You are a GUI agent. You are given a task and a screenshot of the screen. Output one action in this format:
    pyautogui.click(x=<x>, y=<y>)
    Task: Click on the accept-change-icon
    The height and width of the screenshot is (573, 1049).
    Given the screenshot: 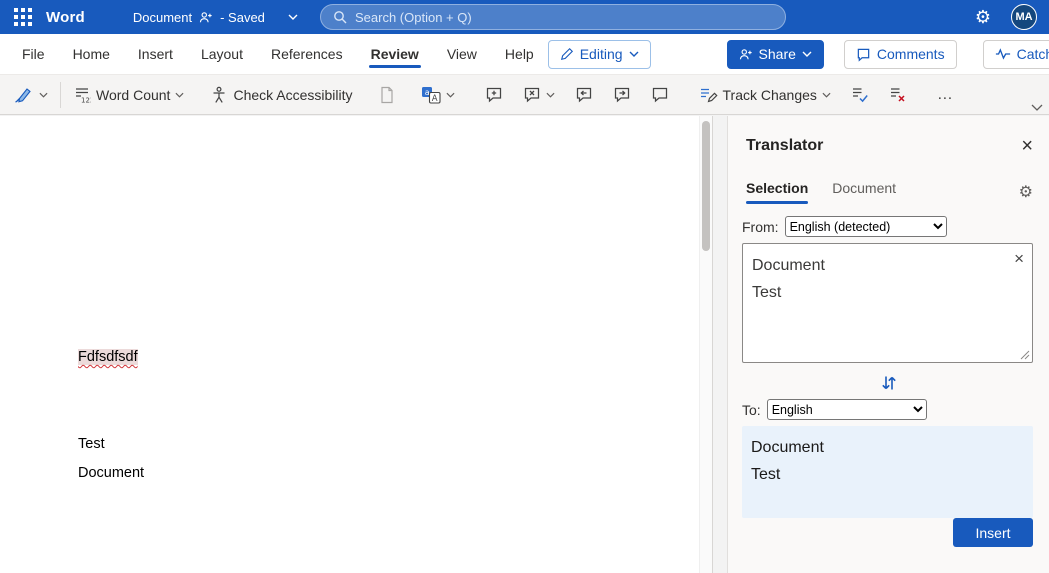 What is the action you would take?
    pyautogui.click(x=860, y=94)
    